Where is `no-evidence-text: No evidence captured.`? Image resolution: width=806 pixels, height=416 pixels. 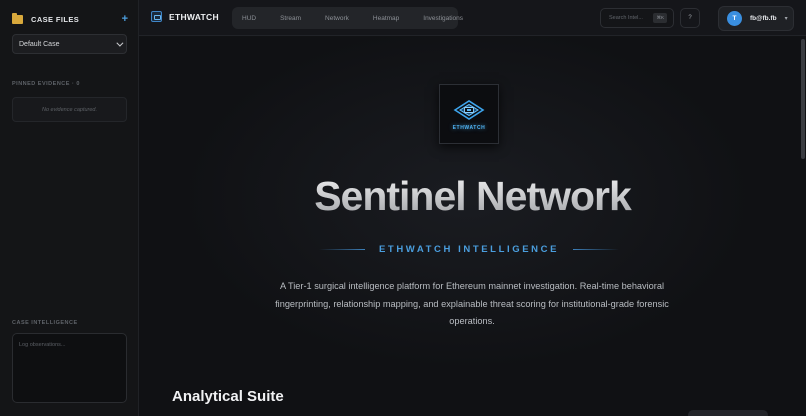
no-evidence-text: No evidence captured. is located at coordinates (69, 109).